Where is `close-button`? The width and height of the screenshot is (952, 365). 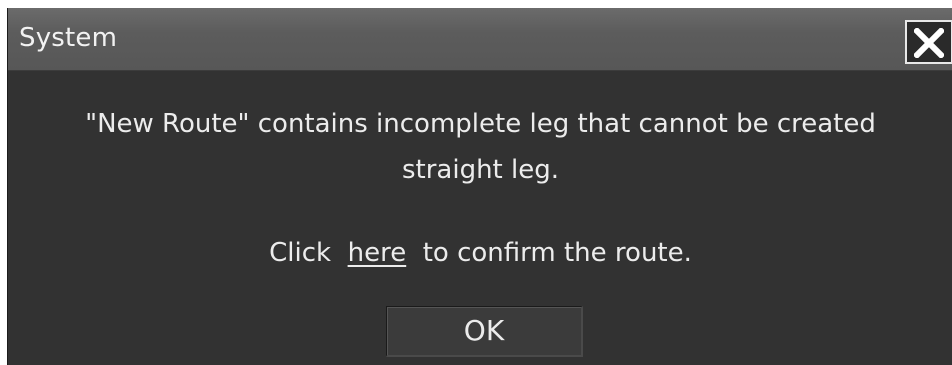
close-button is located at coordinates (928, 42).